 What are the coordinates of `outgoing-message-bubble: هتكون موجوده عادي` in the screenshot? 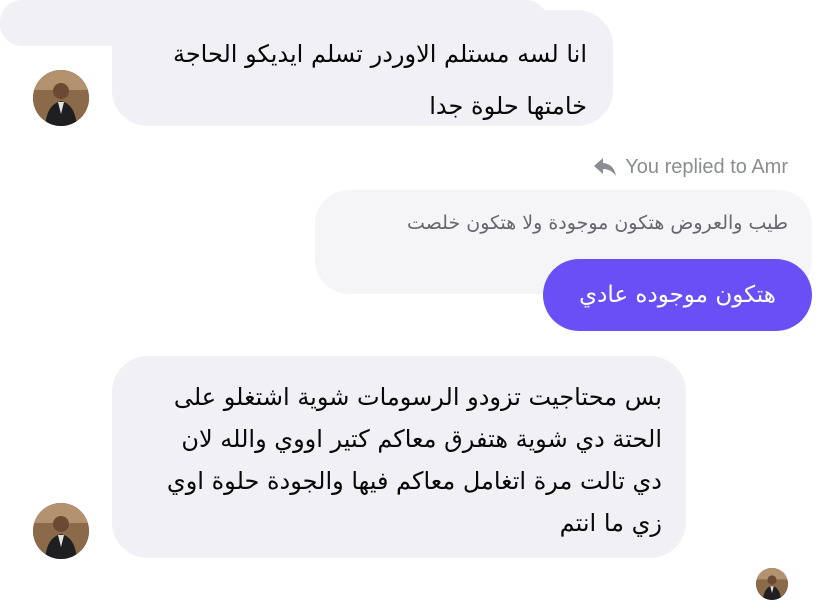 It's located at (677, 295).